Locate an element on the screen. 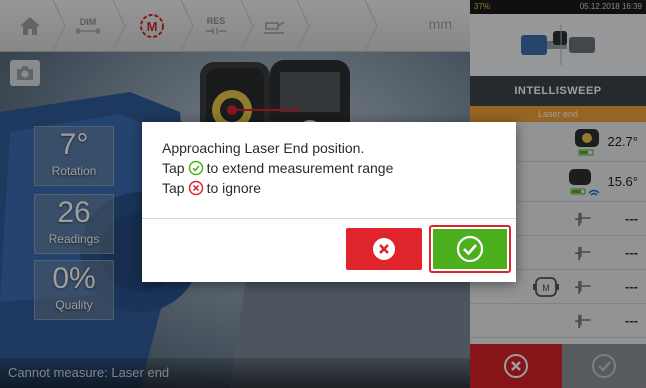  inline-cancel-icon is located at coordinates (195, 188).